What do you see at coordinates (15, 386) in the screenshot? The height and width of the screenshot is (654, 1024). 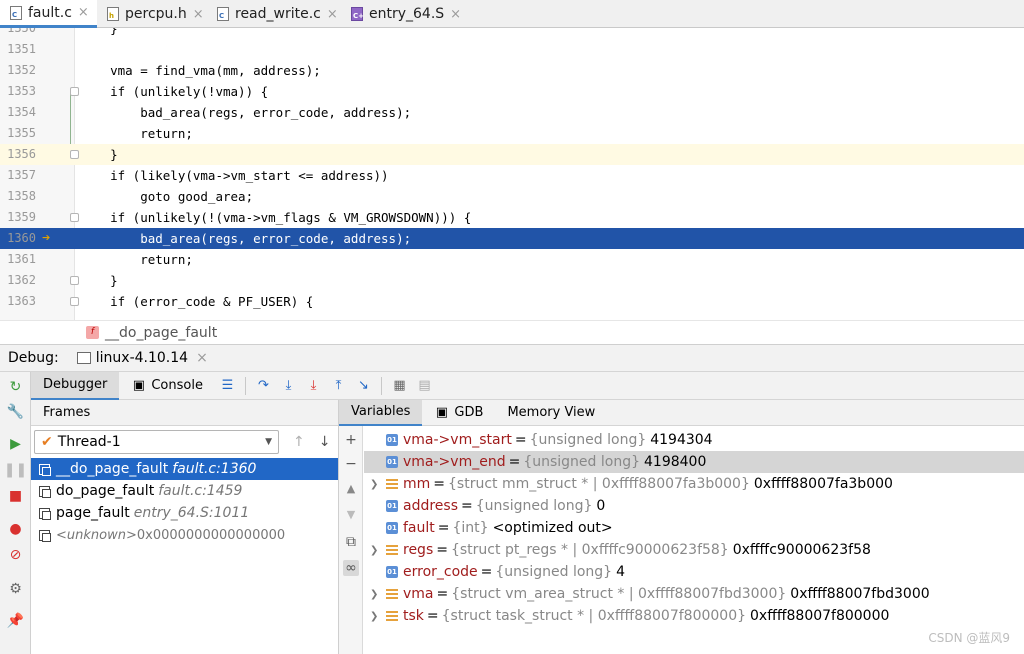 I see `rerun-icon: ↻` at bounding box center [15, 386].